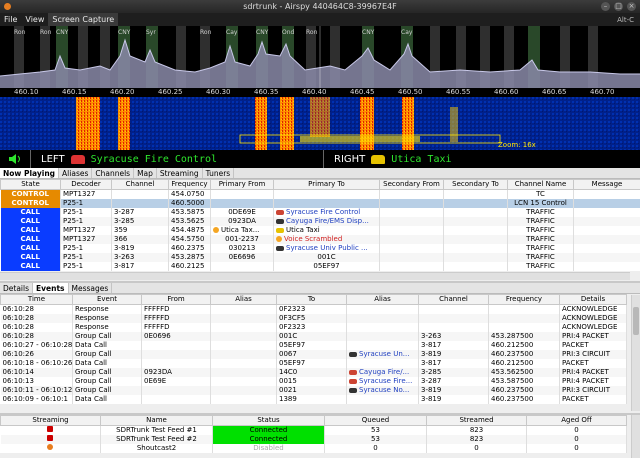 The image size is (640, 458). What do you see at coordinates (17, 288) in the screenshot?
I see `tab-details: Details` at bounding box center [17, 288].